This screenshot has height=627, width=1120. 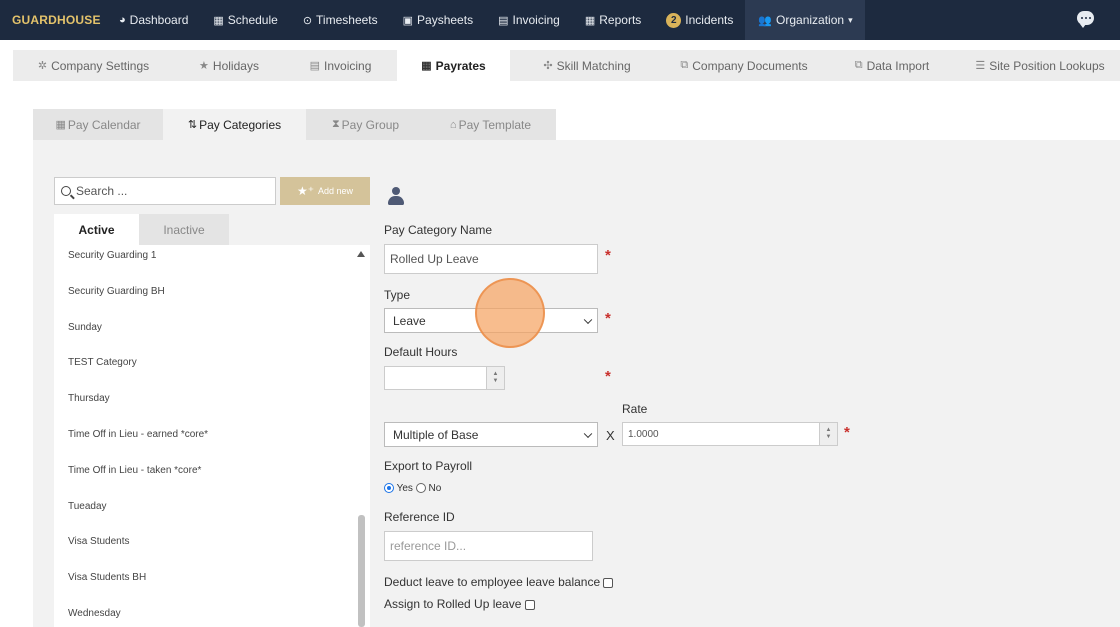 What do you see at coordinates (234, 124) in the screenshot?
I see `tab-pay-categories: ⇅ Pay Categories` at bounding box center [234, 124].